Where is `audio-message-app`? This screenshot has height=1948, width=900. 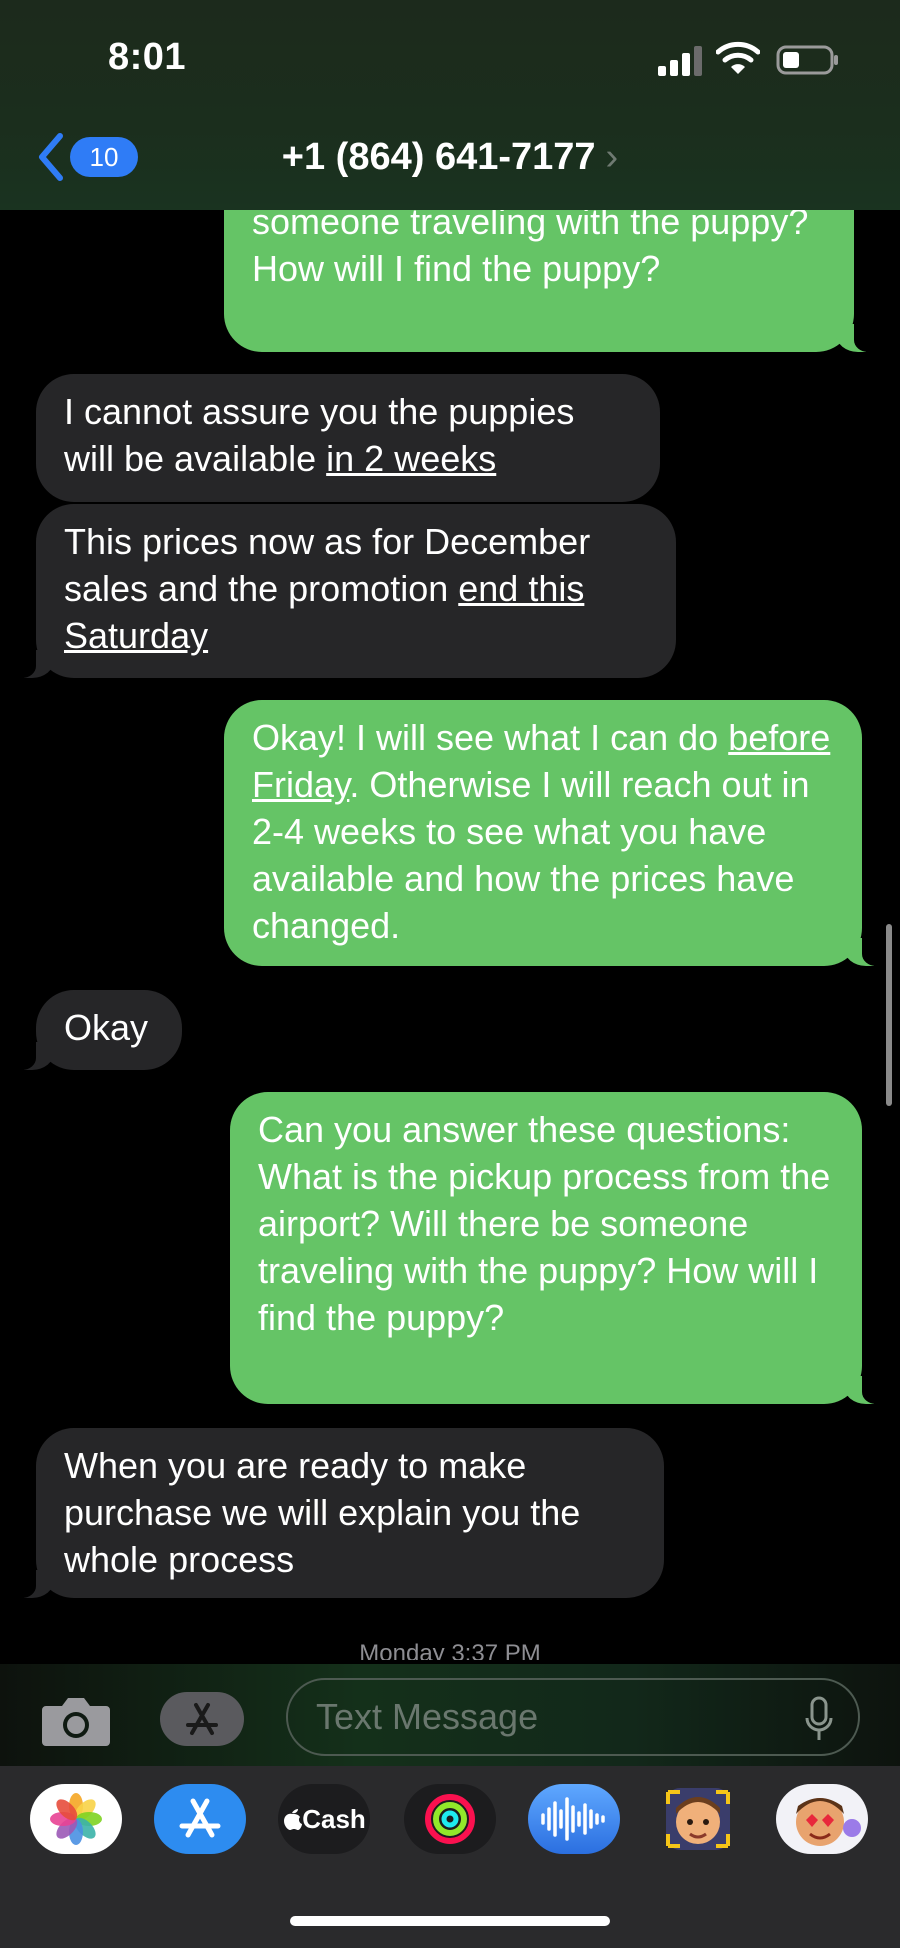
audio-message-app is located at coordinates (574, 1819).